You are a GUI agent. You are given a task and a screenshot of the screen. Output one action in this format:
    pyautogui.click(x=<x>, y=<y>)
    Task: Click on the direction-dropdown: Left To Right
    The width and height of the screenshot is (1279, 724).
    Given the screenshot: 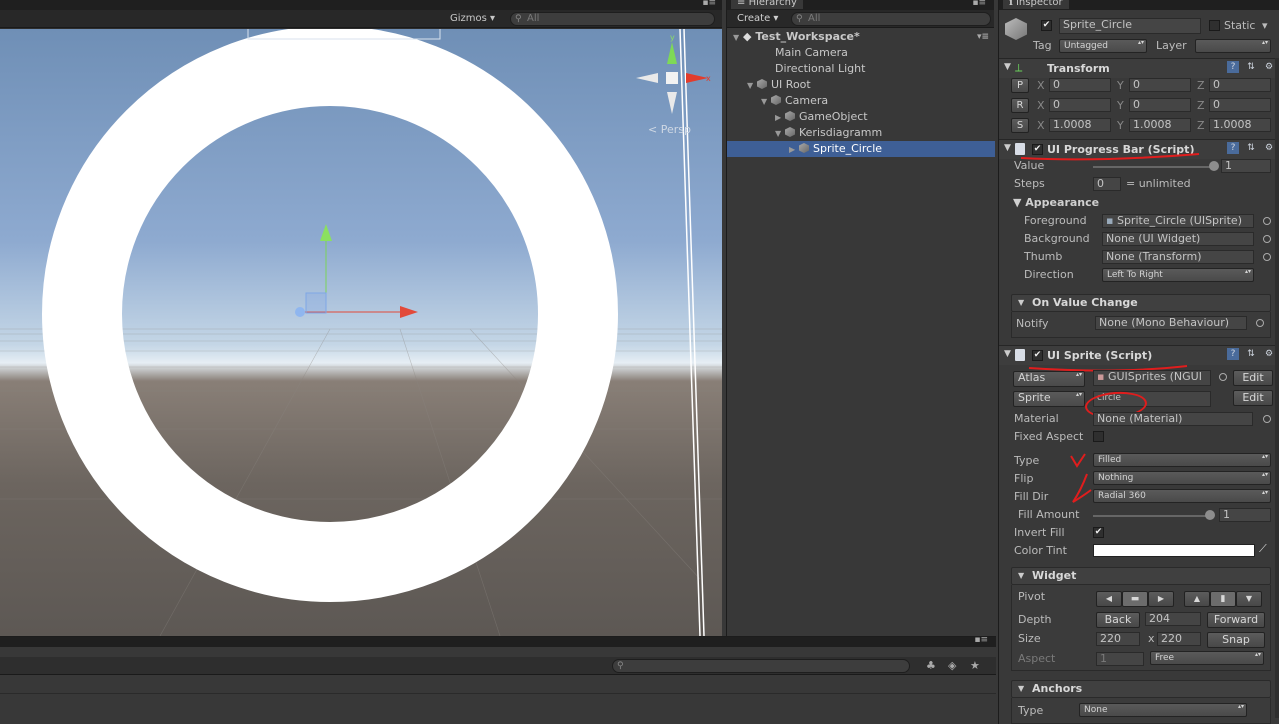 What is the action you would take?
    pyautogui.click(x=1178, y=275)
    